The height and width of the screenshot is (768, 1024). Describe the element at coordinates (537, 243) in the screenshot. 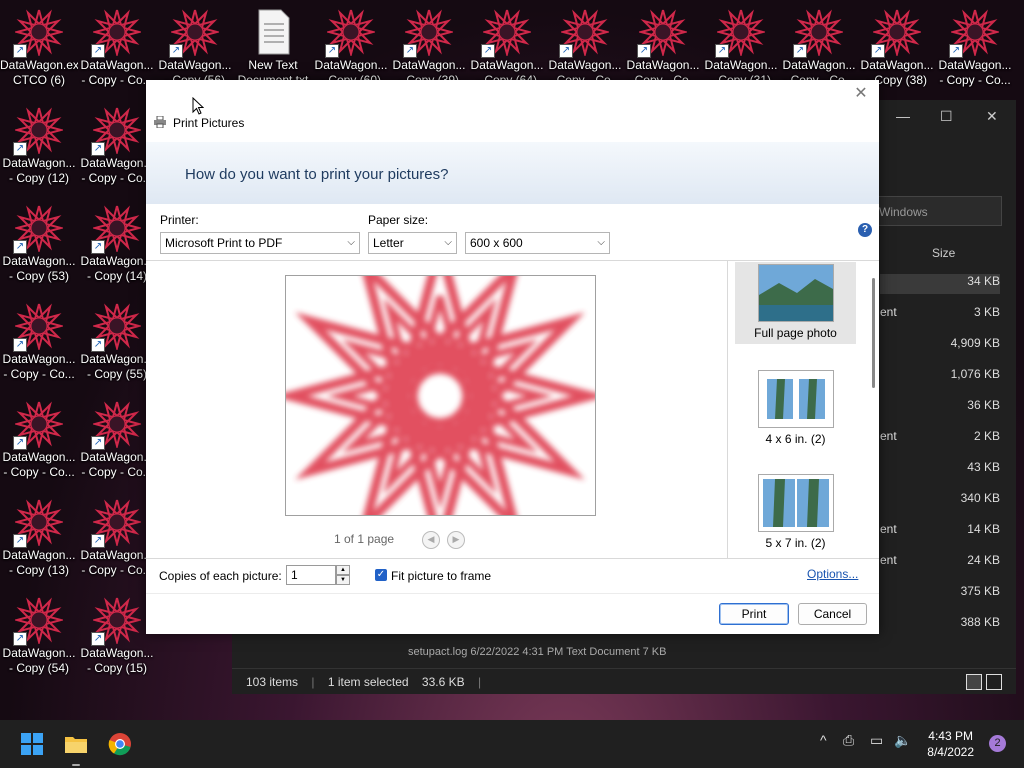

I see `quality-select: 600 x 600 ⌵` at that location.